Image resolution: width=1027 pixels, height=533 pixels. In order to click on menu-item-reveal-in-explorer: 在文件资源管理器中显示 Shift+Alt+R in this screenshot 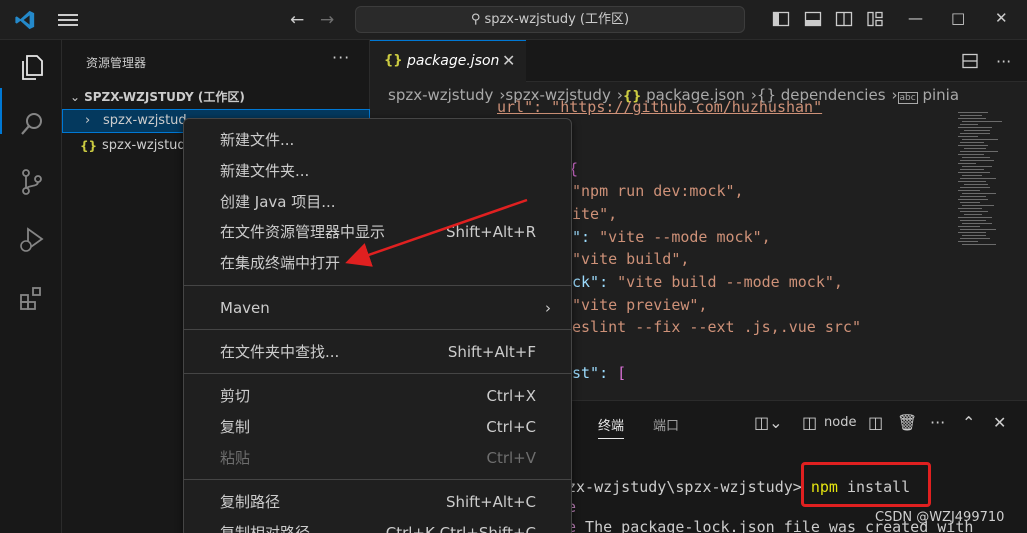, I will do `click(377, 232)`.